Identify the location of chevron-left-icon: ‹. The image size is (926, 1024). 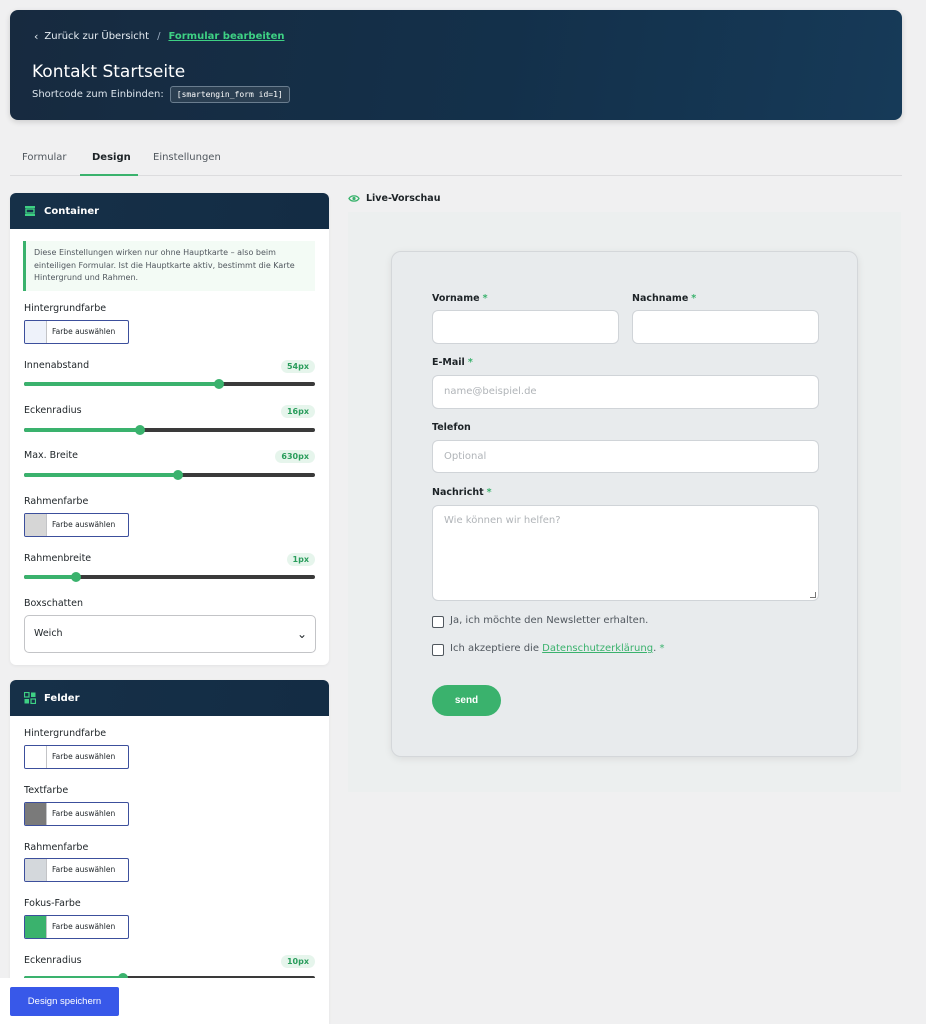
(36, 36).